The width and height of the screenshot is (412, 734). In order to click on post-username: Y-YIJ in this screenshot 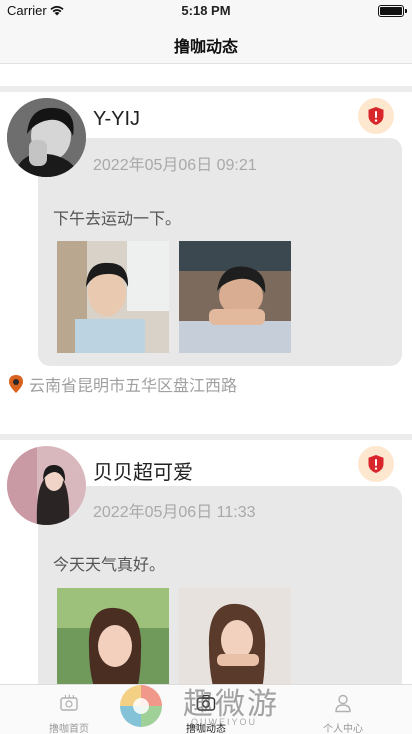, I will do `click(116, 119)`.